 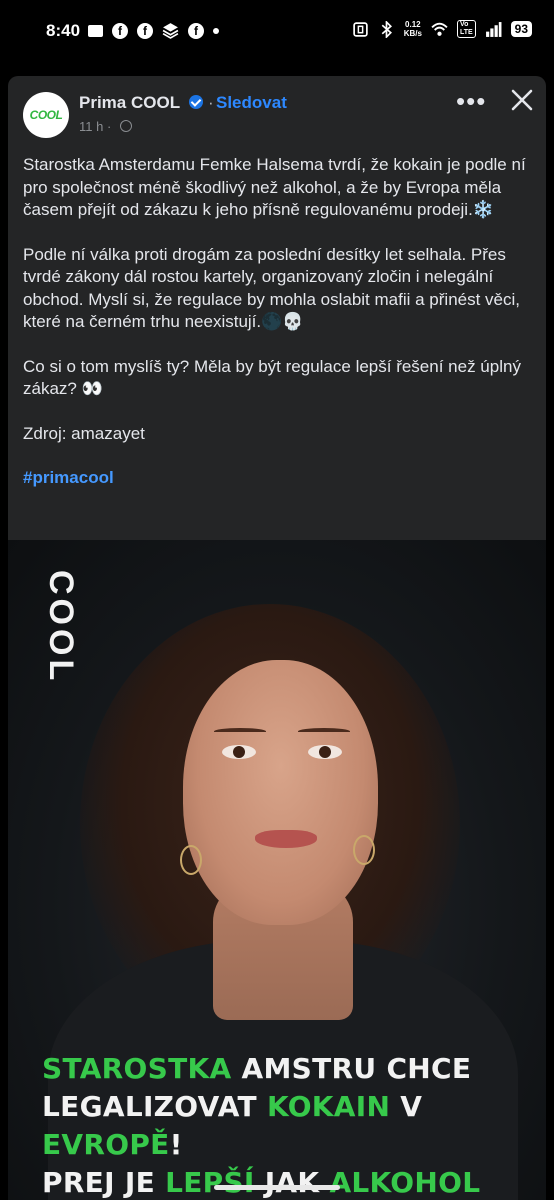 I want to click on portrait-face, so click(x=280, y=792).